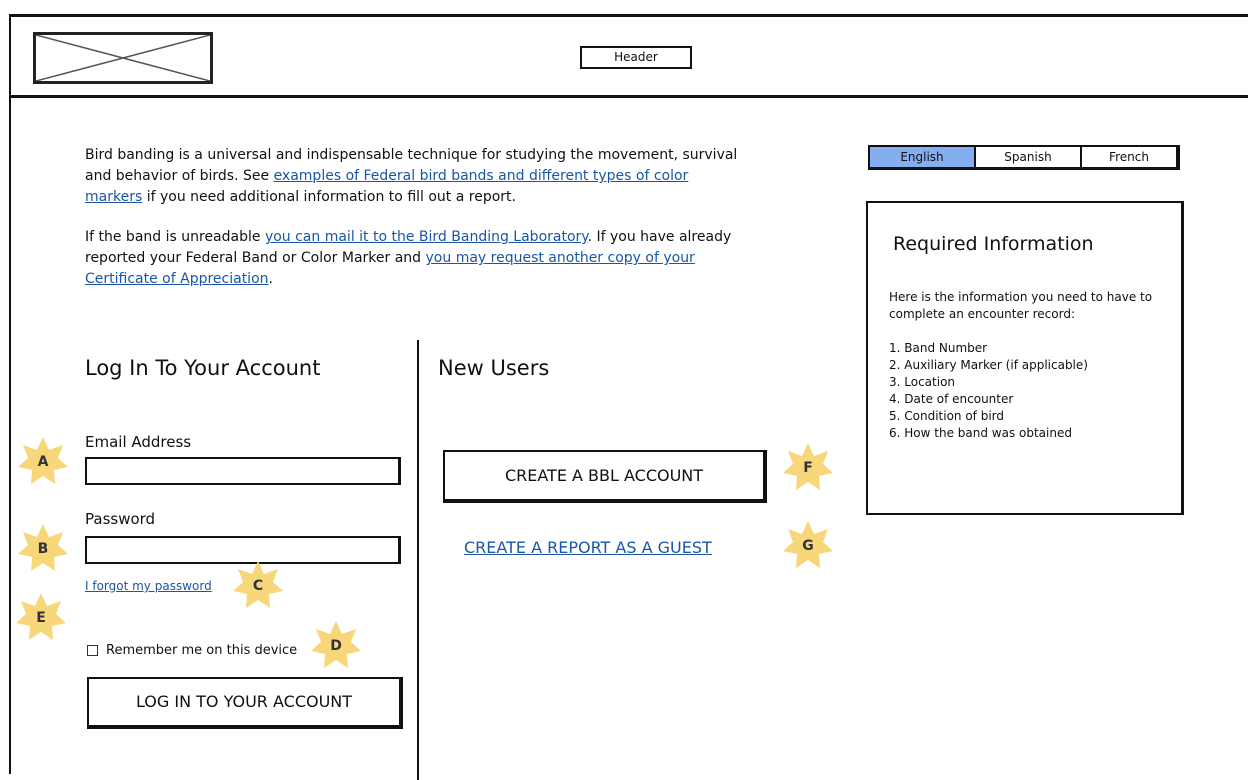 This screenshot has height=780, width=1248. Describe the element at coordinates (993, 244) in the screenshot. I see `required-info-title: Required Information` at that location.